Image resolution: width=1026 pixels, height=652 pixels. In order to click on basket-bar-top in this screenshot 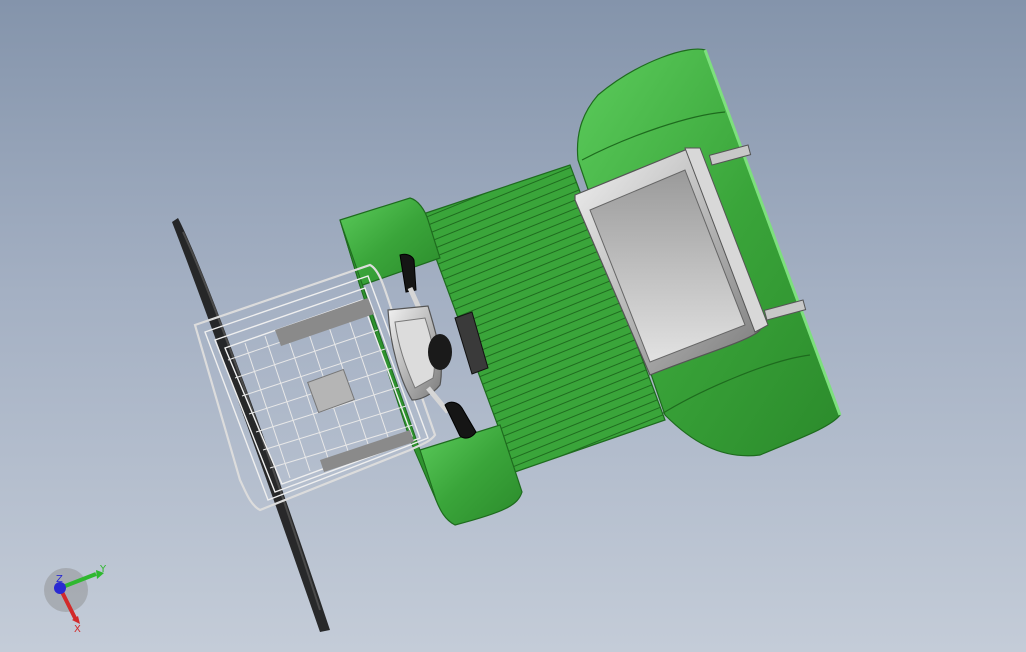, I will do `click(324, 322)`.